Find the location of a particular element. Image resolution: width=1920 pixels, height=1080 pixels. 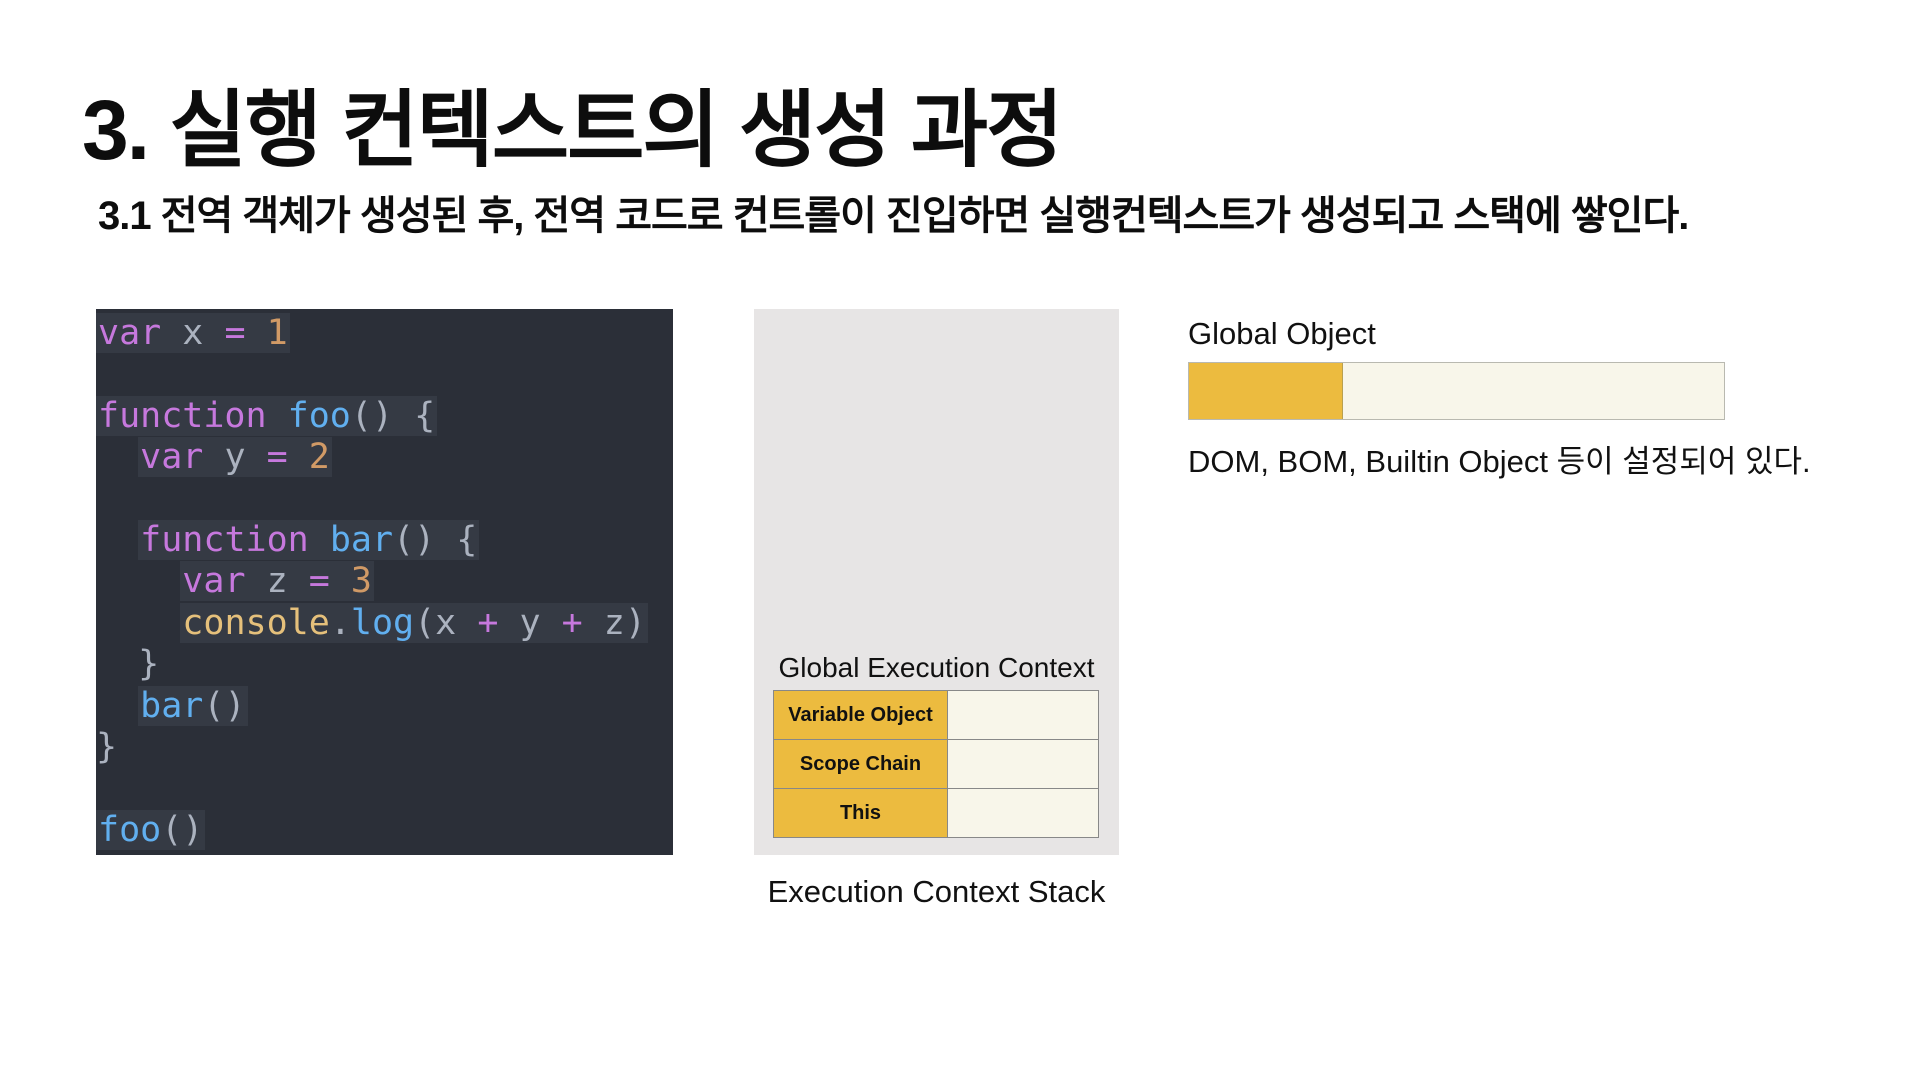

global-object-bar-empty is located at coordinates (1533, 391).